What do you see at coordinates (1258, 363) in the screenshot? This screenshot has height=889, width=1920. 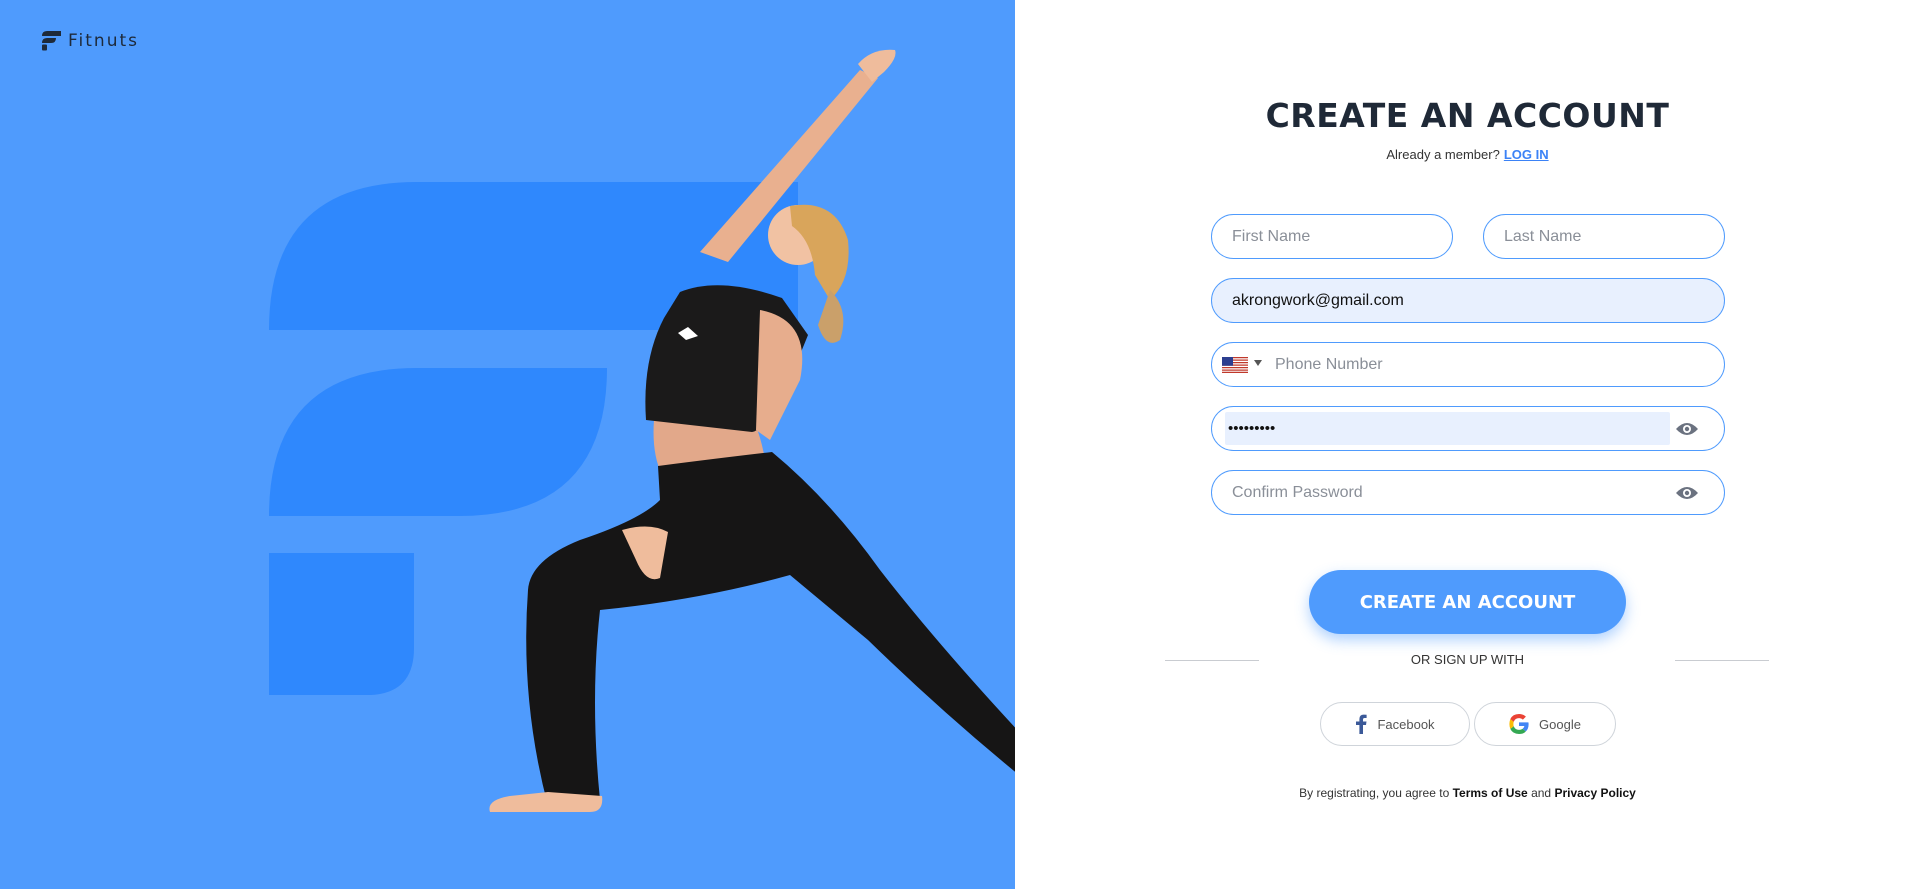 I see `chevron-down-icon` at bounding box center [1258, 363].